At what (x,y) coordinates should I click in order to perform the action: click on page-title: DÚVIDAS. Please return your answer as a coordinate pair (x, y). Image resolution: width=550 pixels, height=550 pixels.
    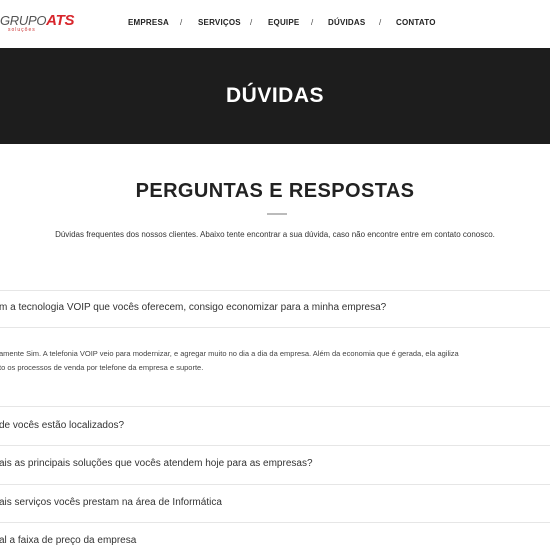
    Looking at the image, I should click on (274, 95).